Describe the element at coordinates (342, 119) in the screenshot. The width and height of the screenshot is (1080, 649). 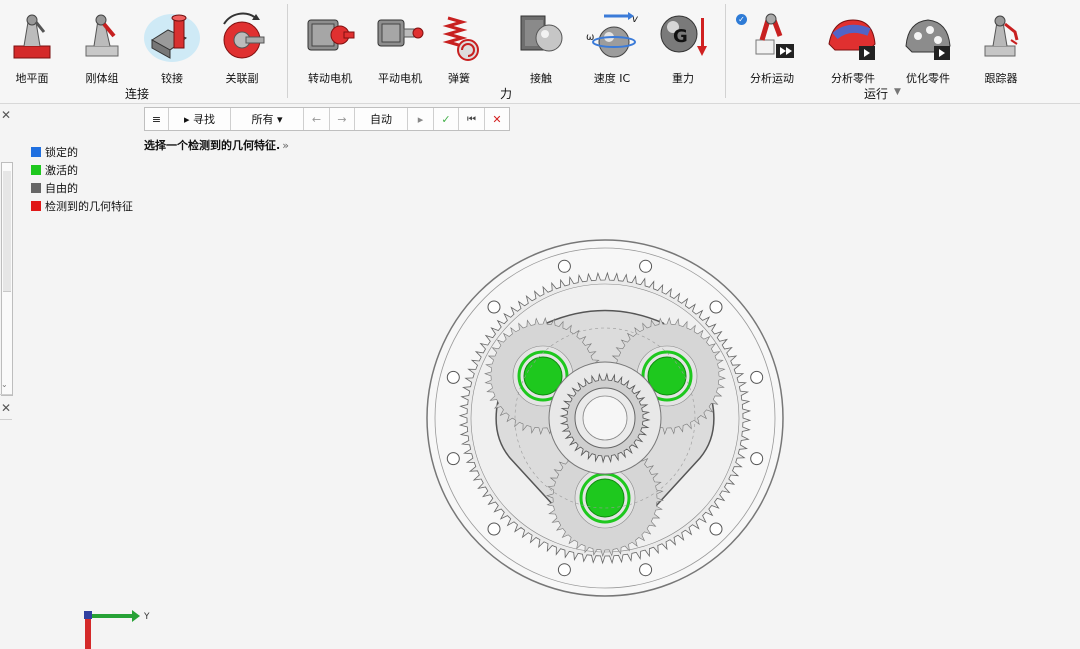
I see `next-arrow-button: →` at that location.